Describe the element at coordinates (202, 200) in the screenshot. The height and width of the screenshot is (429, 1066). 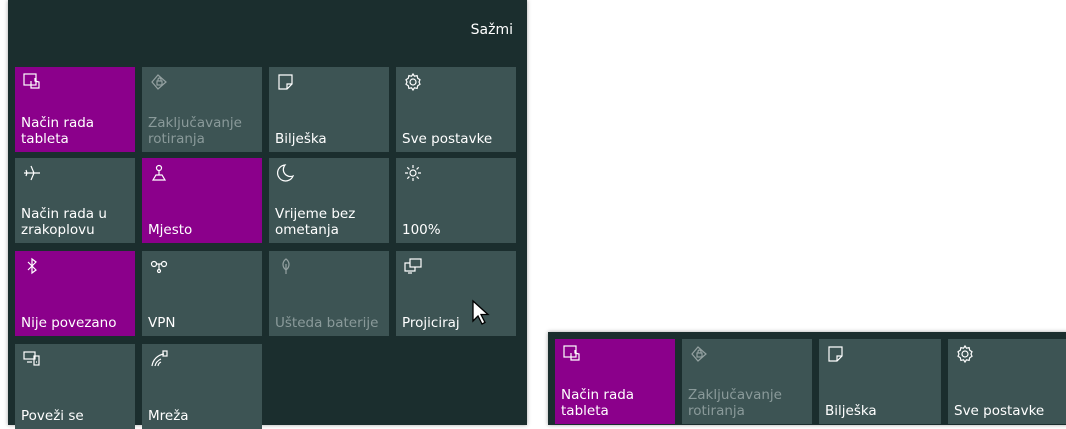
I see `tile-location: Mjesto` at that location.